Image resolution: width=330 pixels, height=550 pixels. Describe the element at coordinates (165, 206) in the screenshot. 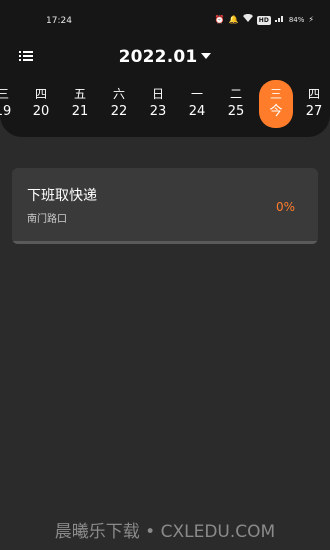

I see `task-card: 下班取快递 南门路口 0%` at that location.